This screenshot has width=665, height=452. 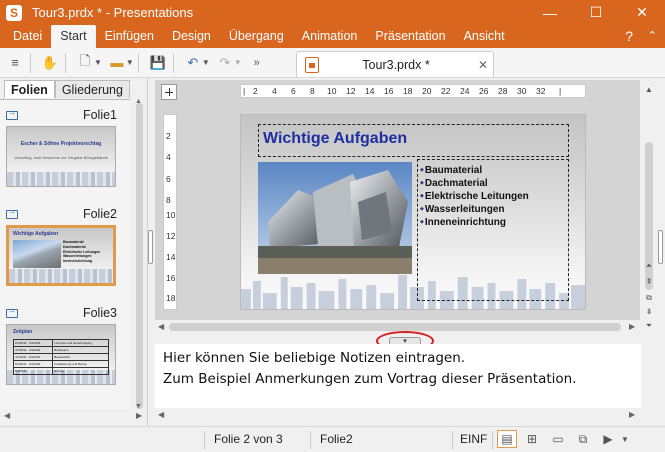 I want to click on menu-design: Design, so click(x=191, y=36).